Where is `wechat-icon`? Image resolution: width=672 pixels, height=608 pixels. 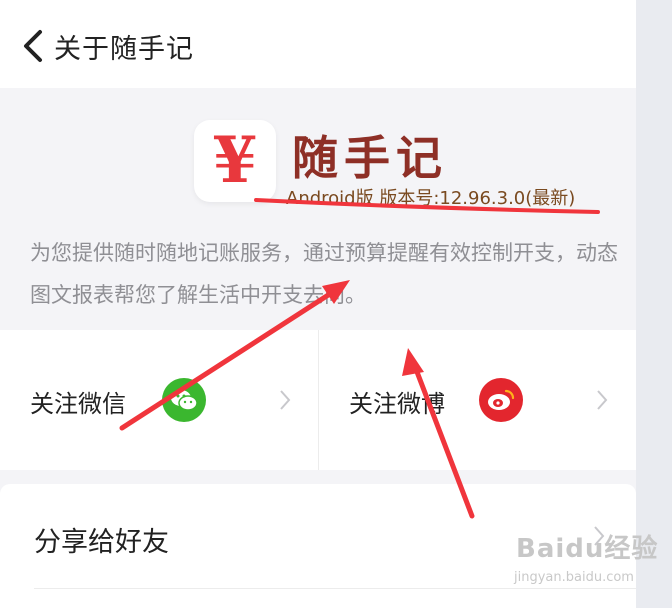
wechat-icon is located at coordinates (184, 400).